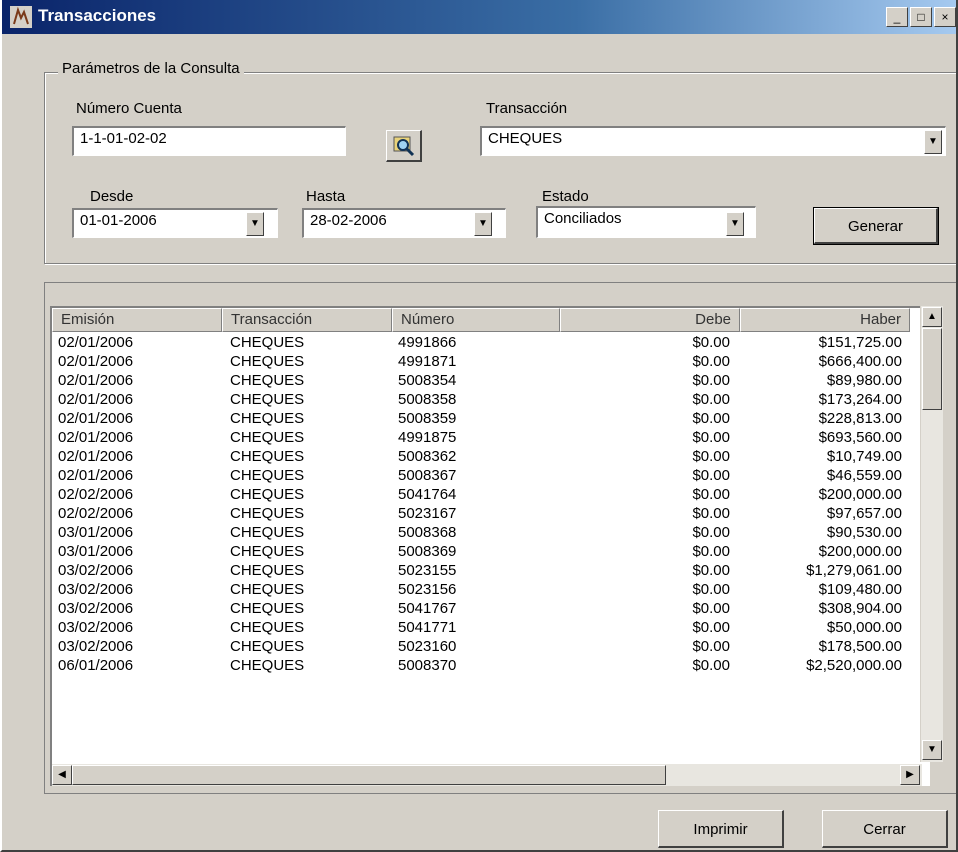  What do you see at coordinates (487, 342) in the screenshot?
I see `table-row: 02/01/2006 CHEQUES 4991866 $0.00 $151,725.00` at bounding box center [487, 342].